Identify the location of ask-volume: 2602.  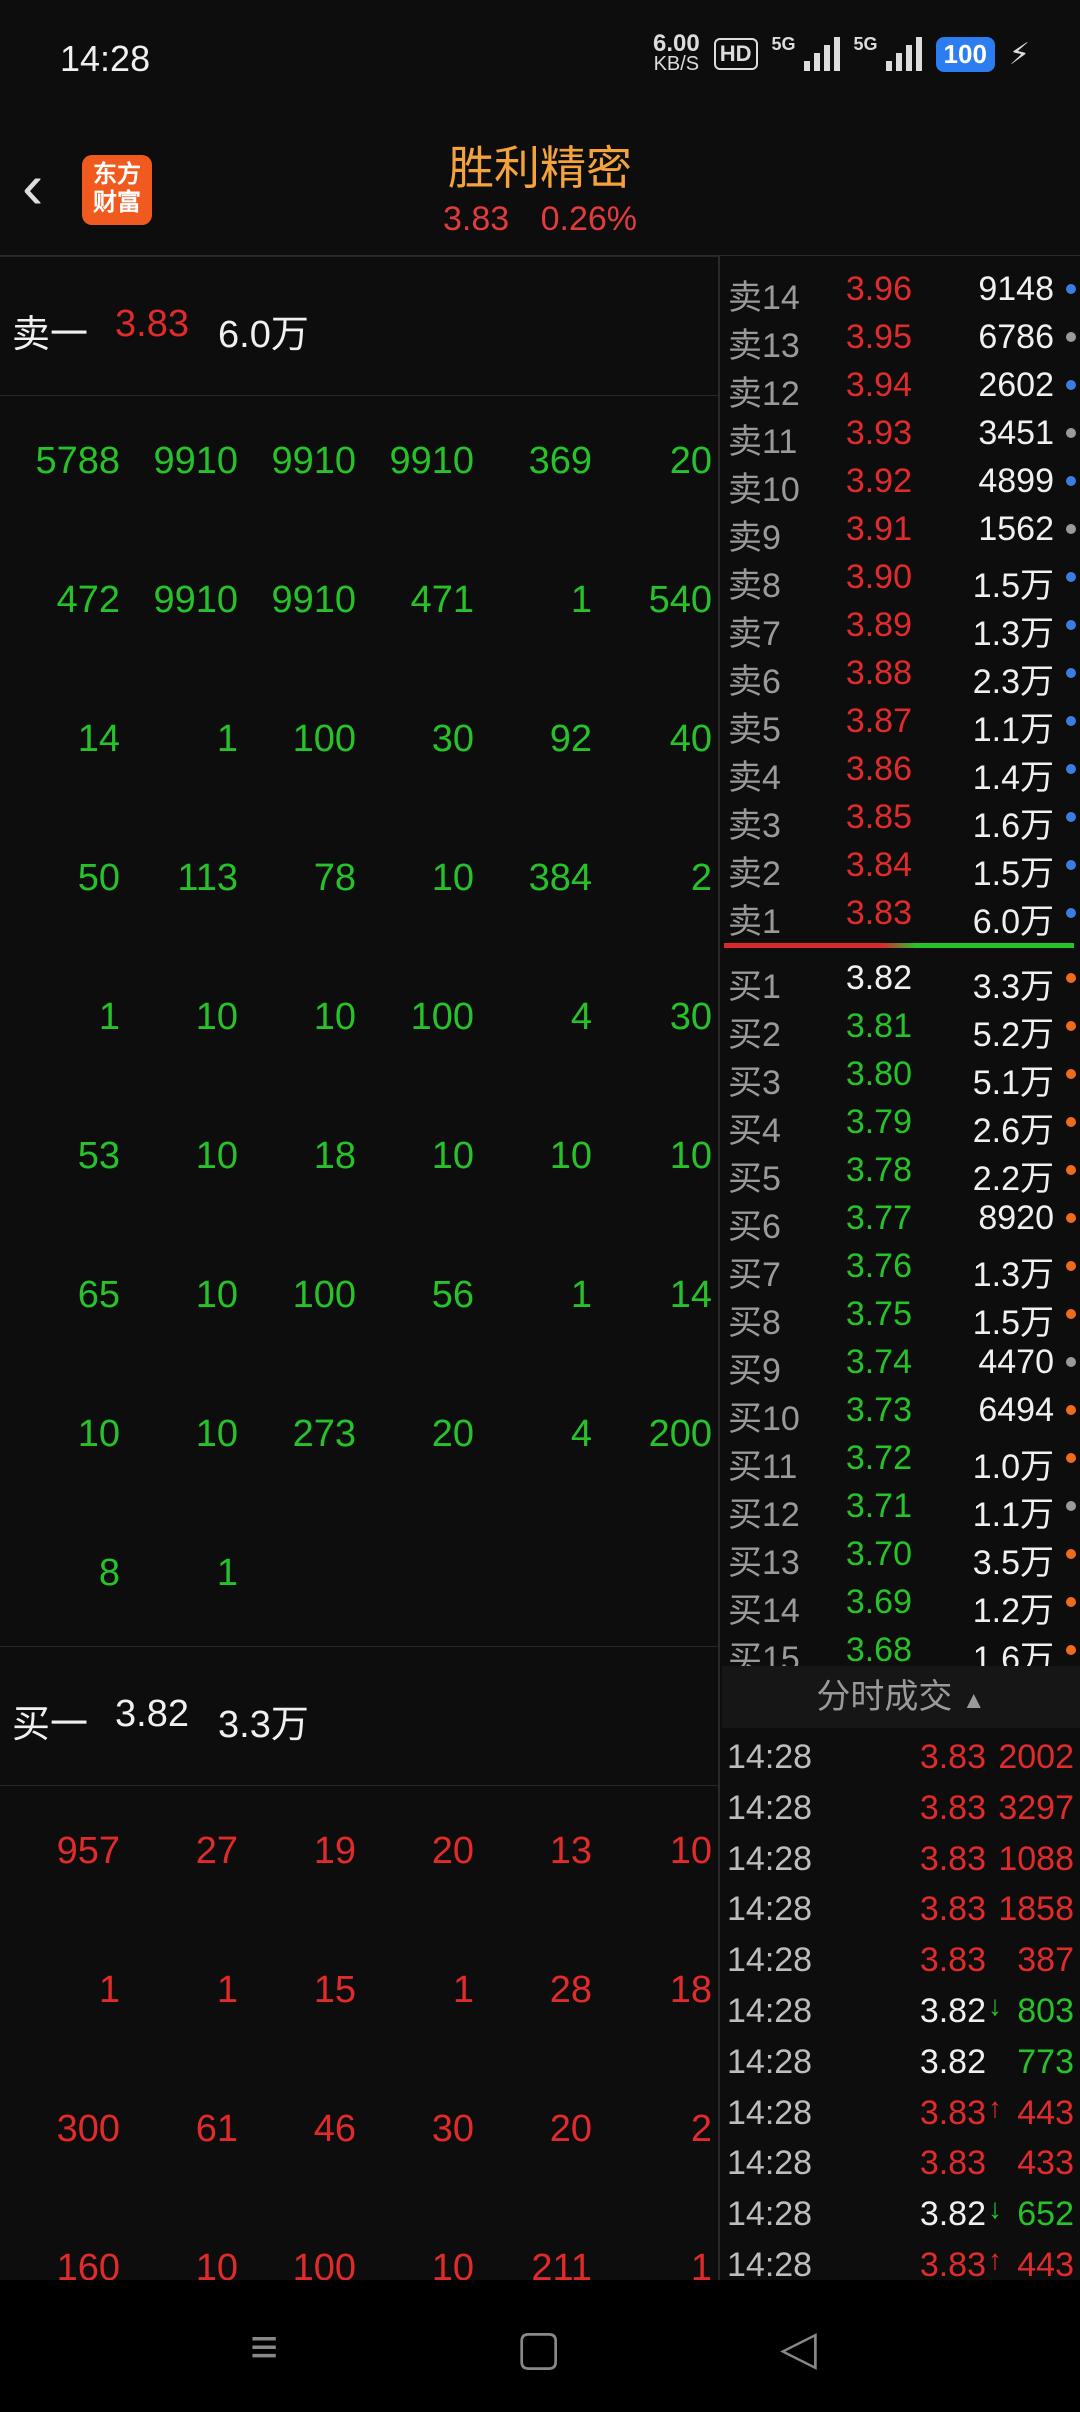
(1016, 385).